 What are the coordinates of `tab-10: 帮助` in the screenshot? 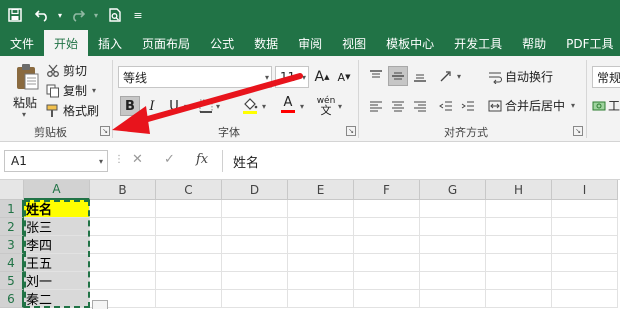 It's located at (534, 43).